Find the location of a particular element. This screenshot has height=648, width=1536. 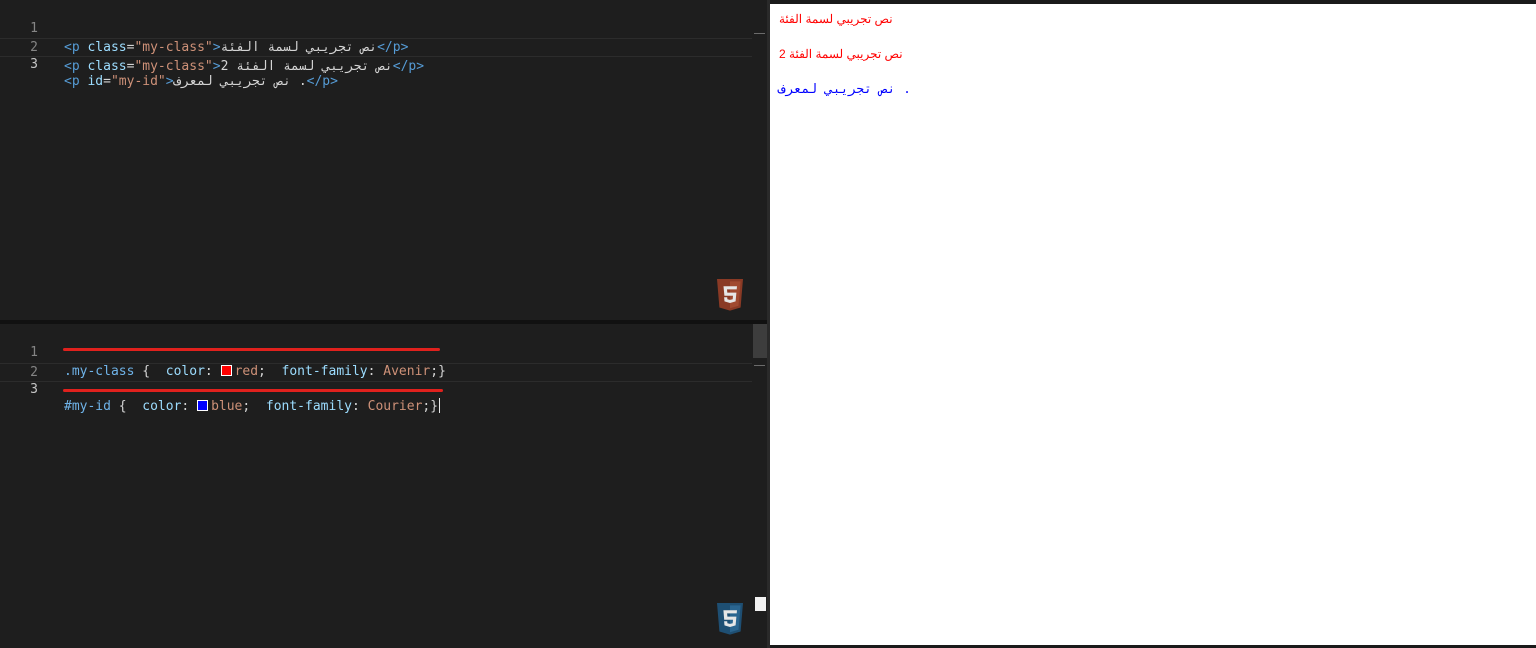

css3-icon is located at coordinates (730, 619).